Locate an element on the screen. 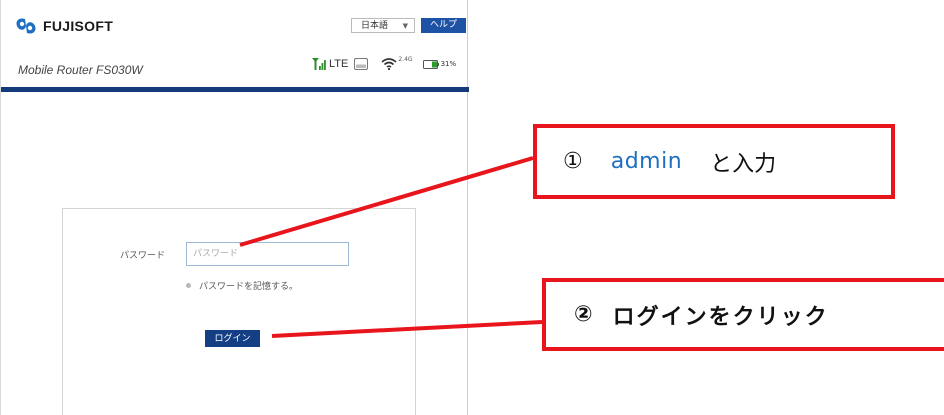 The width and height of the screenshot is (944, 415). annotation-lines is located at coordinates (391, 247).